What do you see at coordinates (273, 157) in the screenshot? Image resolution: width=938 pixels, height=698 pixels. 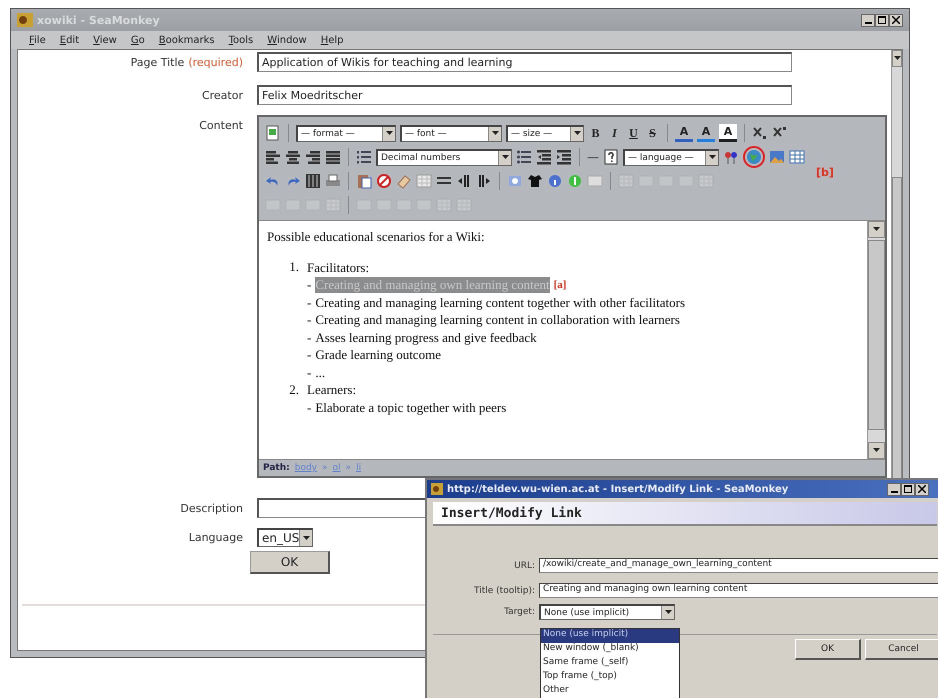 I see `align-left-icon` at bounding box center [273, 157].